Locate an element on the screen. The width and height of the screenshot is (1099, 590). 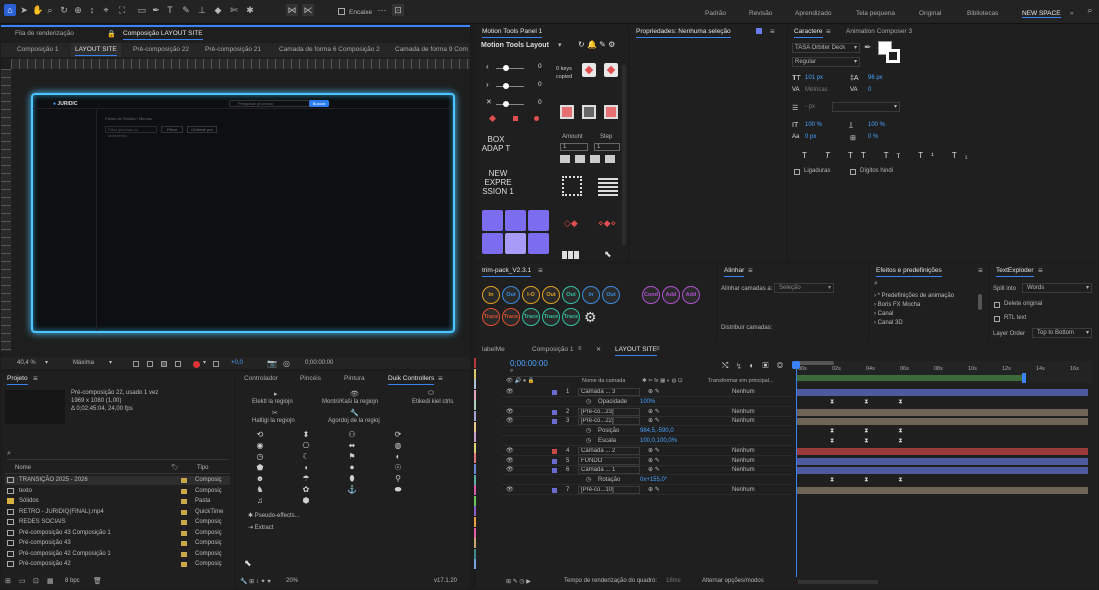
property-row: Rotação ◷ 0x+155,0° is located at coordinates (647, 481).